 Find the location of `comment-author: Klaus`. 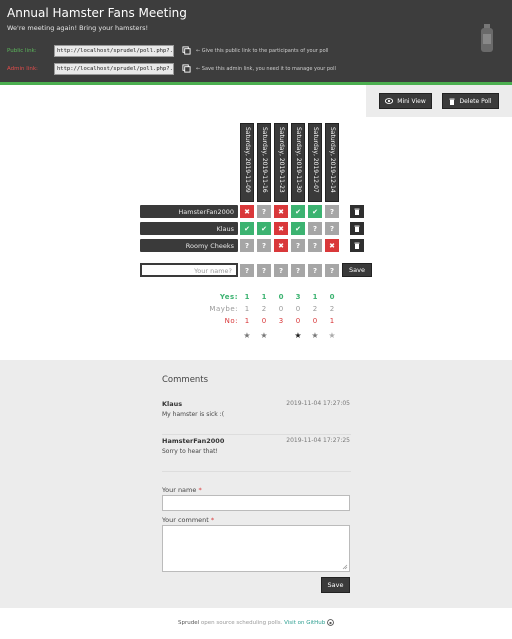

comment-author: Klaus is located at coordinates (172, 404).